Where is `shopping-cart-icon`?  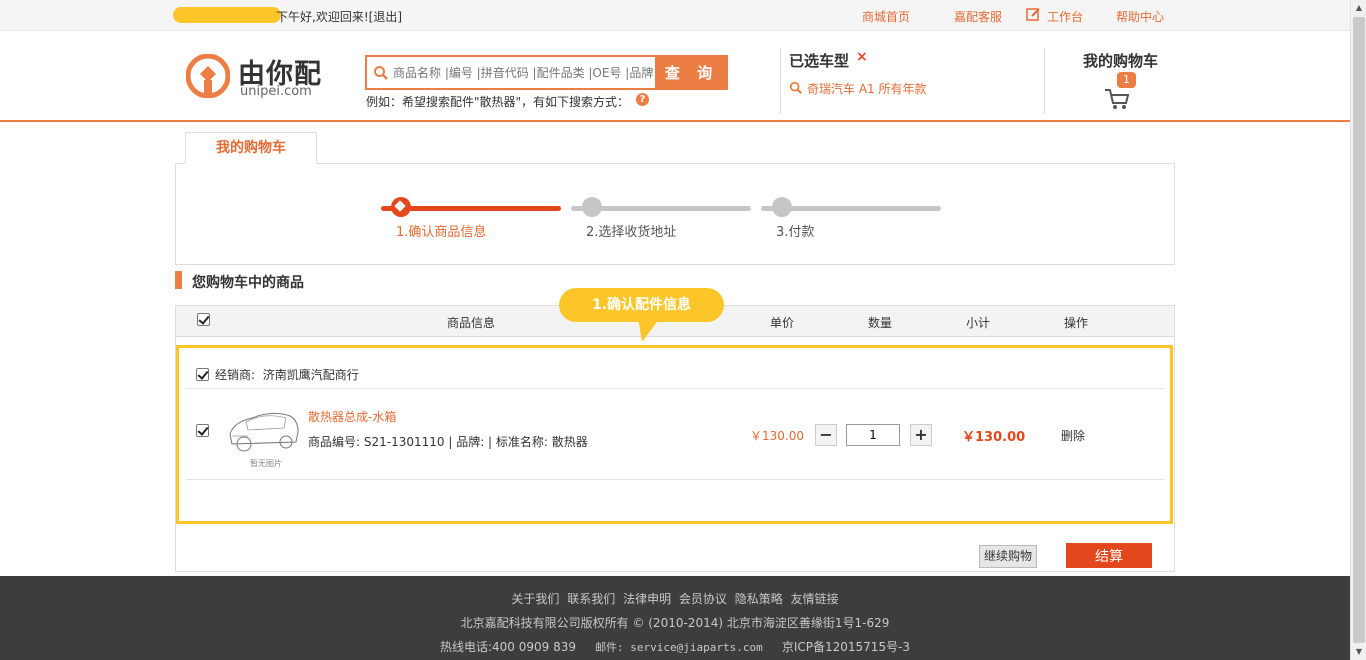 shopping-cart-icon is located at coordinates (1117, 98).